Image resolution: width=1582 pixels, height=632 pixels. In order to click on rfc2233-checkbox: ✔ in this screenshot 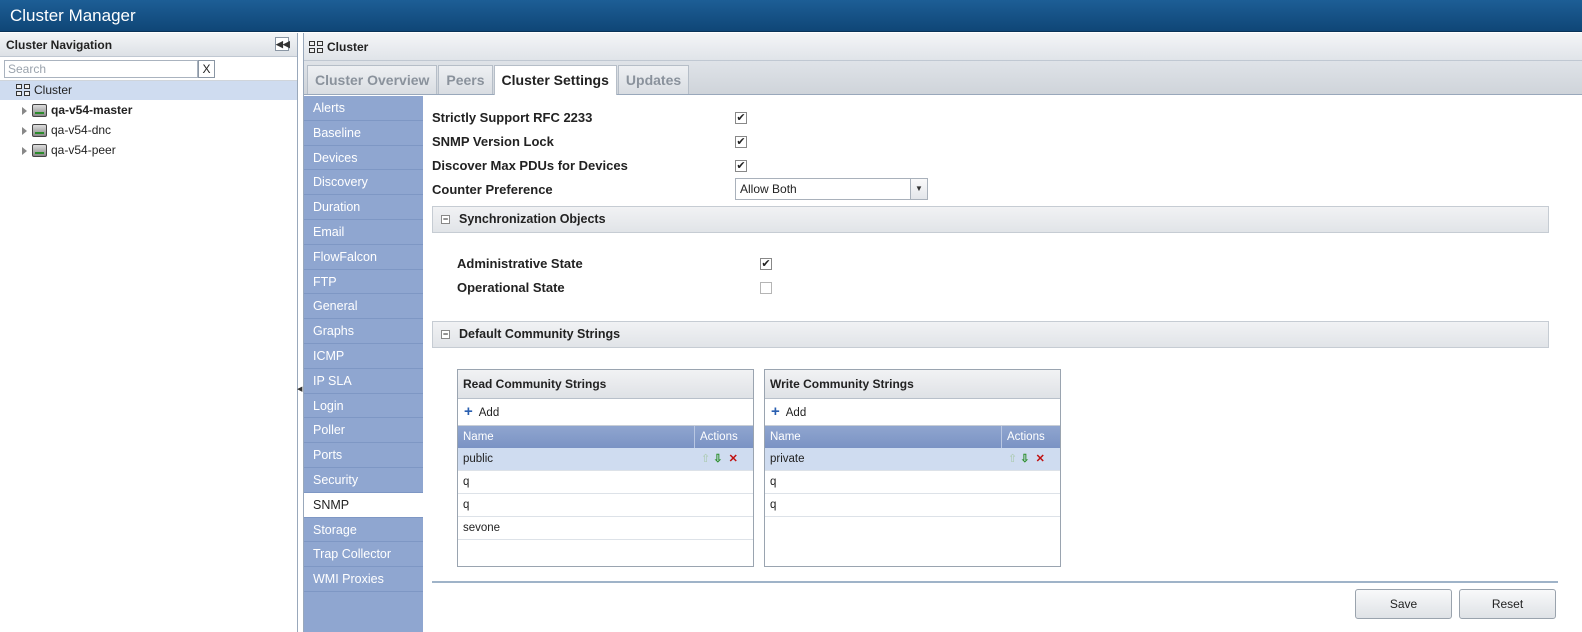, I will do `click(741, 118)`.